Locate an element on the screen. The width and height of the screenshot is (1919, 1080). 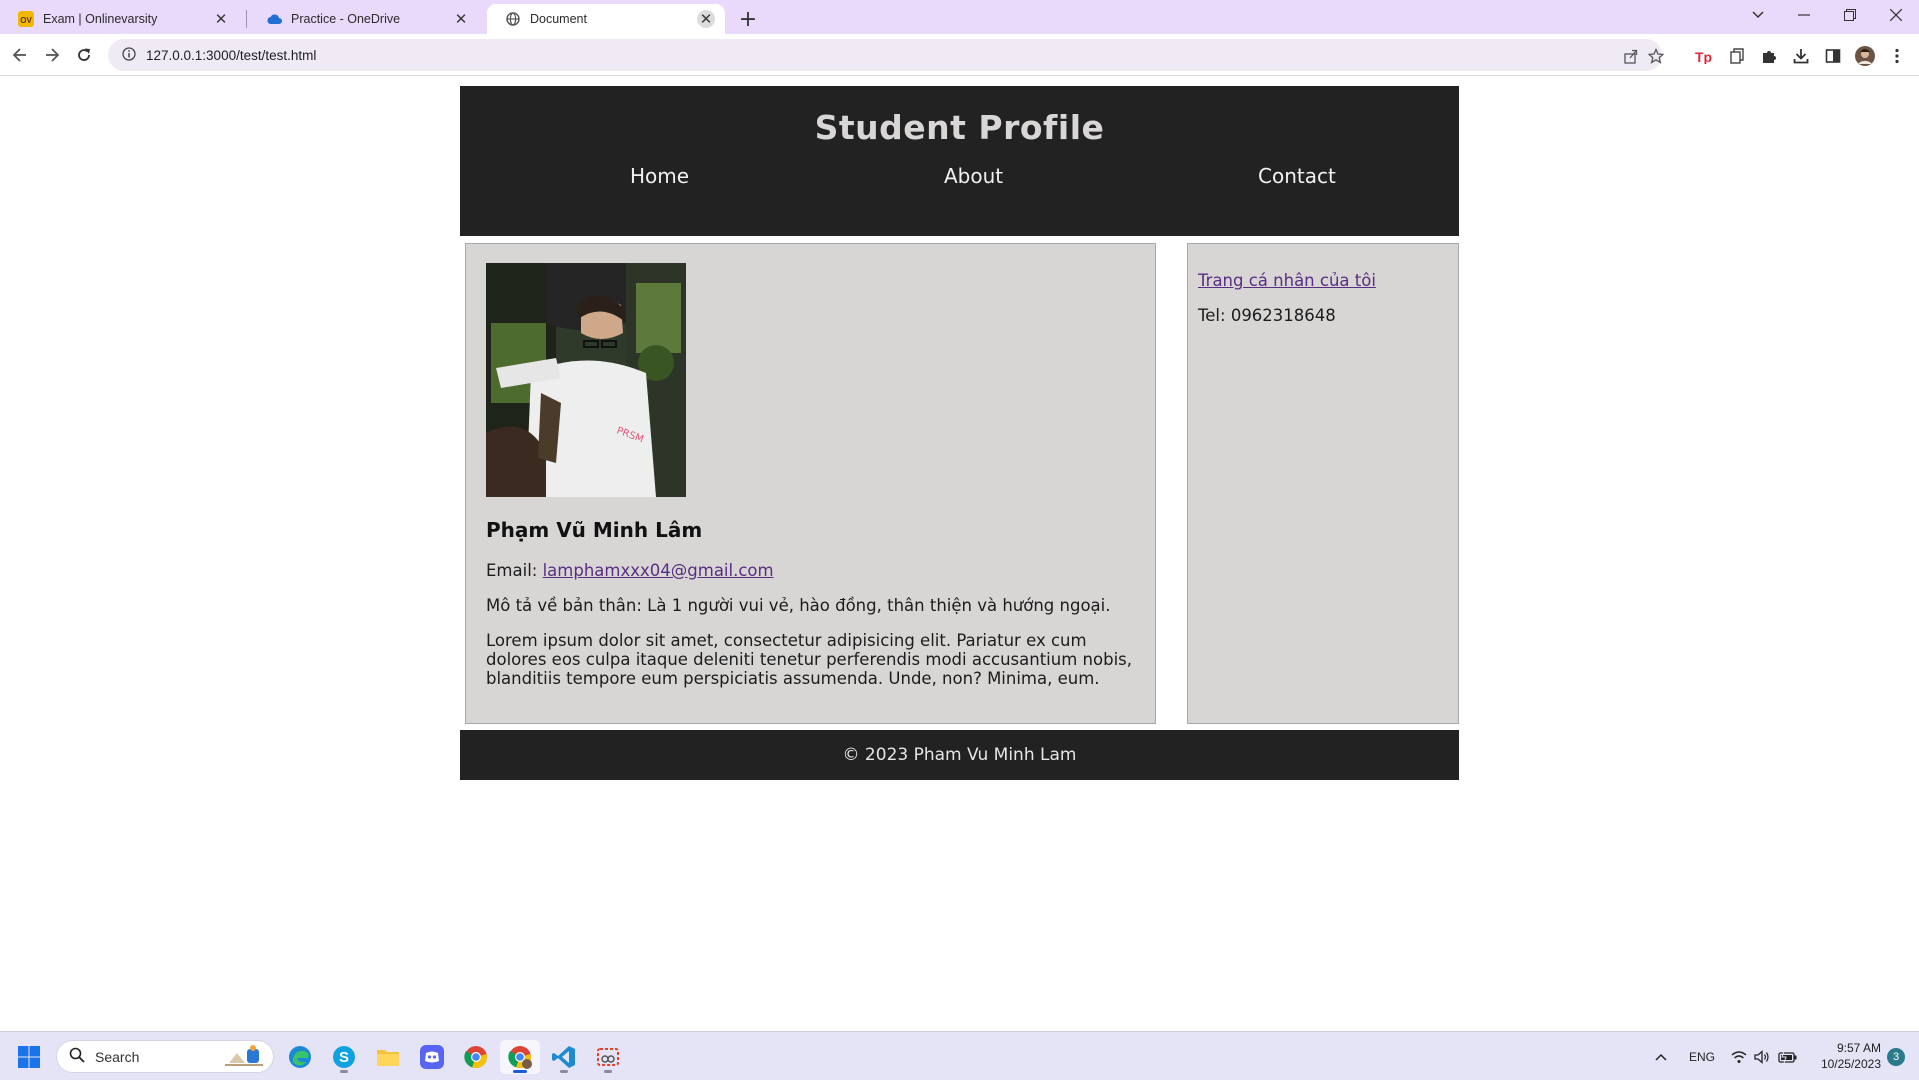
taskbar-chrome-profile is located at coordinates (520, 1057).